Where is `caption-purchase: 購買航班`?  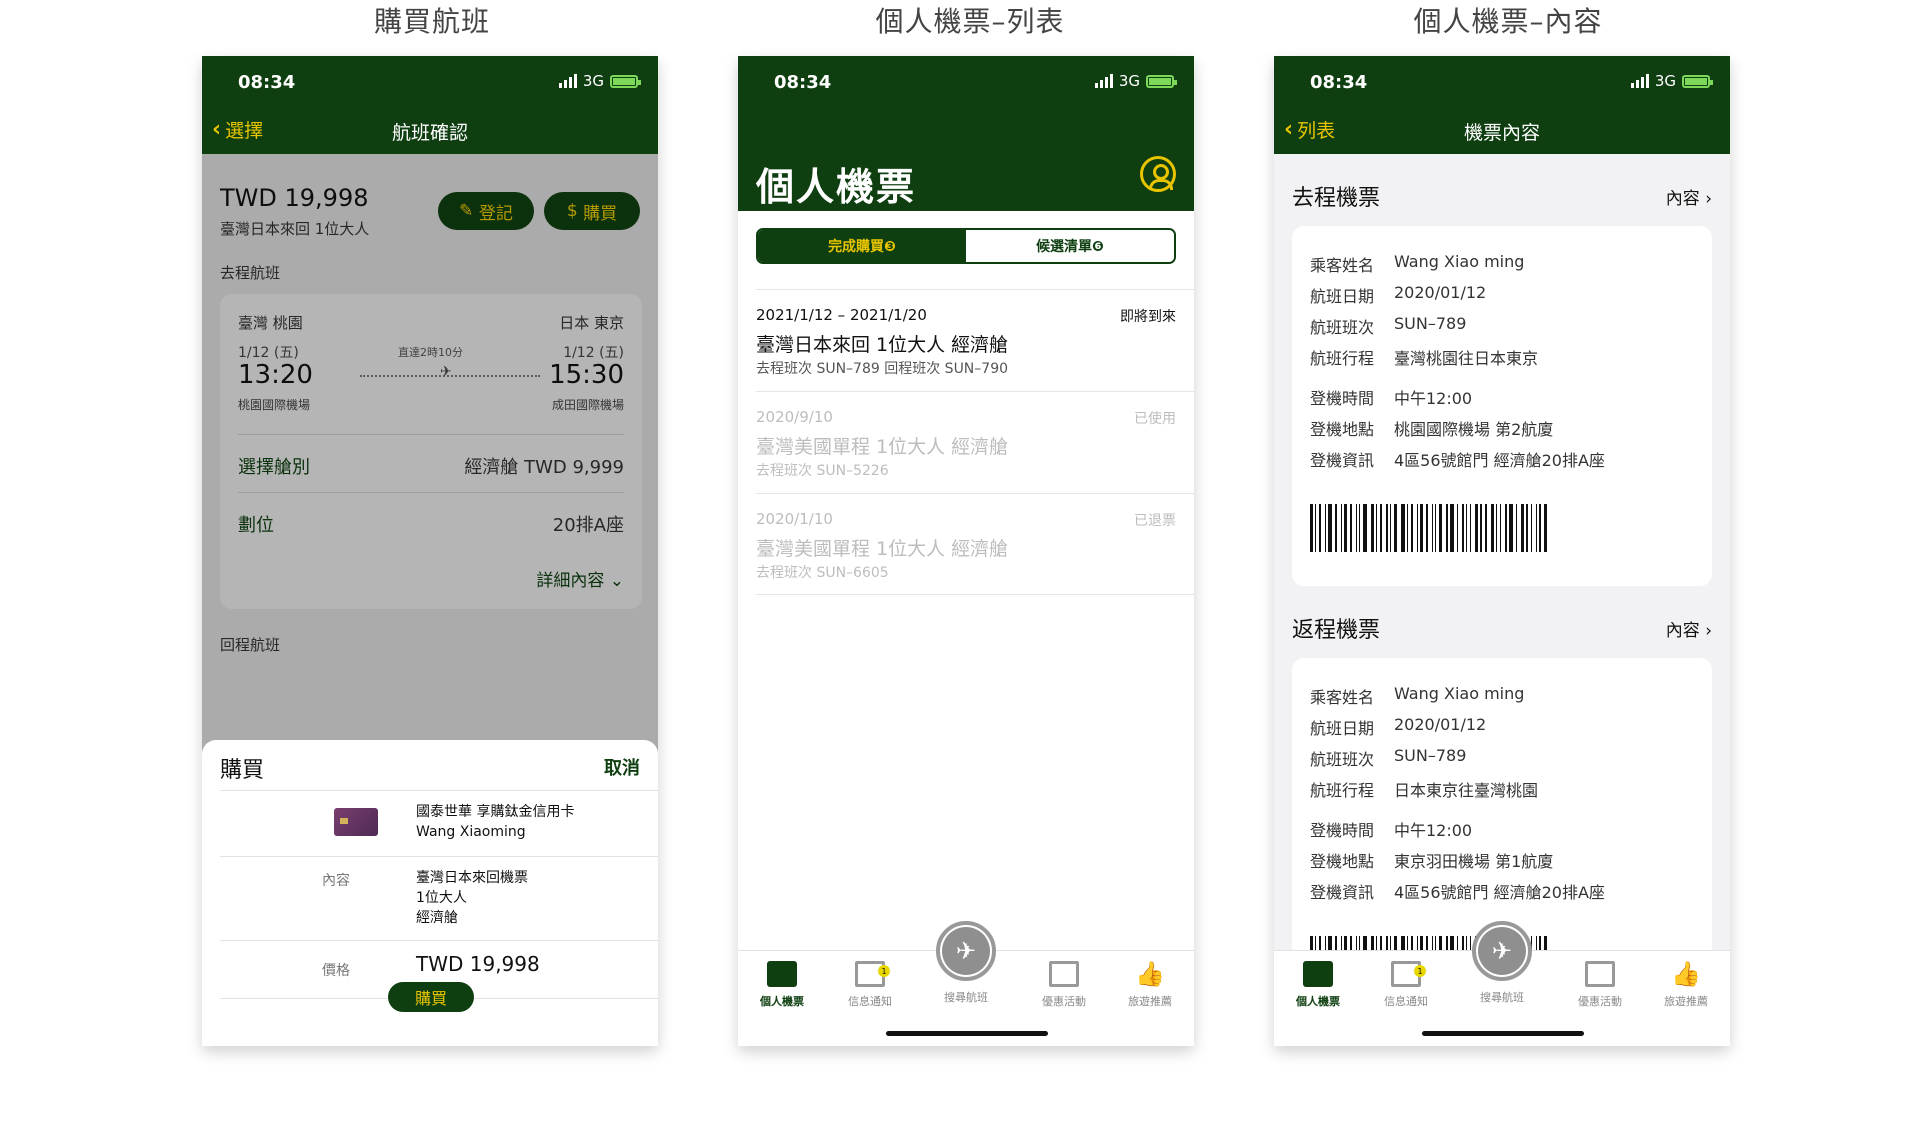
caption-purchase: 購買航班 is located at coordinates (431, 21).